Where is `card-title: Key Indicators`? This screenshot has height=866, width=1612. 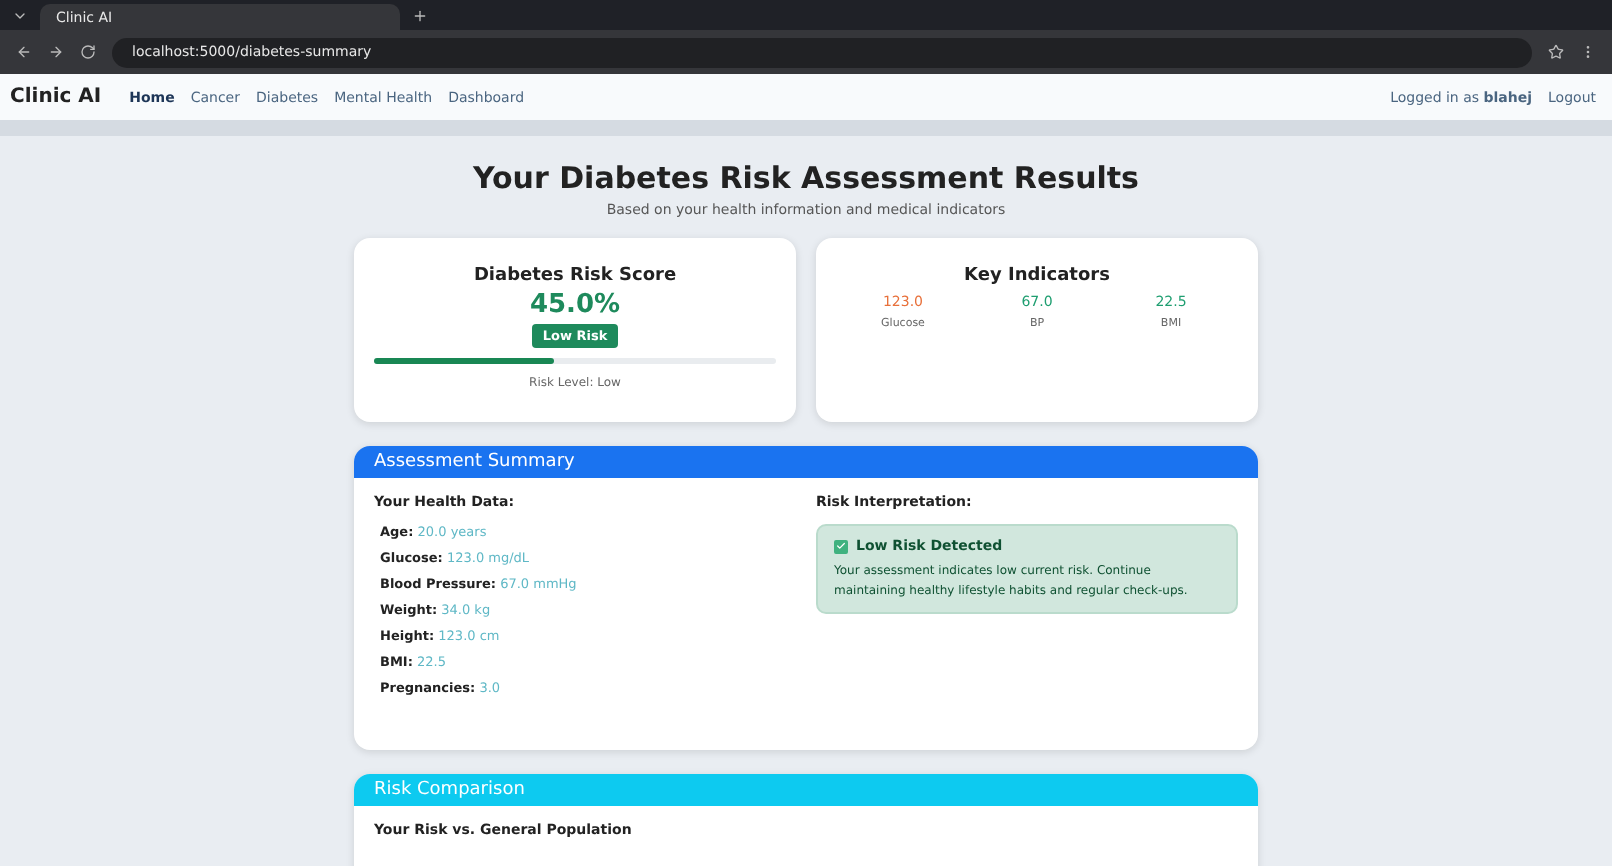 card-title: Key Indicators is located at coordinates (1037, 276).